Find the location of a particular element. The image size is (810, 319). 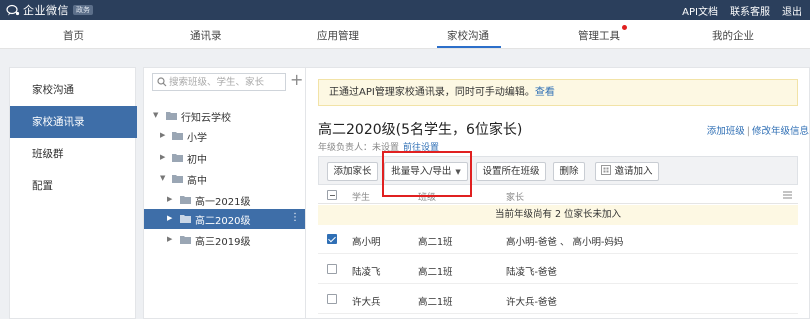

select-all-checkbox is located at coordinates (332, 195).